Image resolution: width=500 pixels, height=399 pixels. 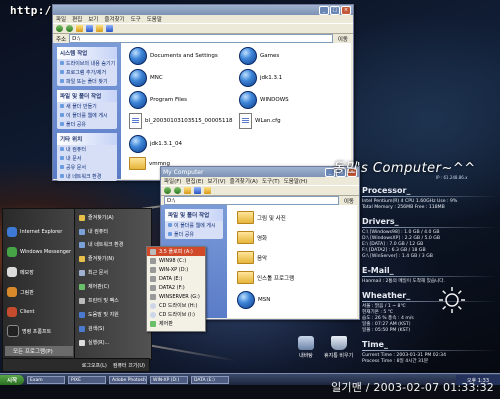 I want to click on folder-item: Games, so click(x=259, y=56).